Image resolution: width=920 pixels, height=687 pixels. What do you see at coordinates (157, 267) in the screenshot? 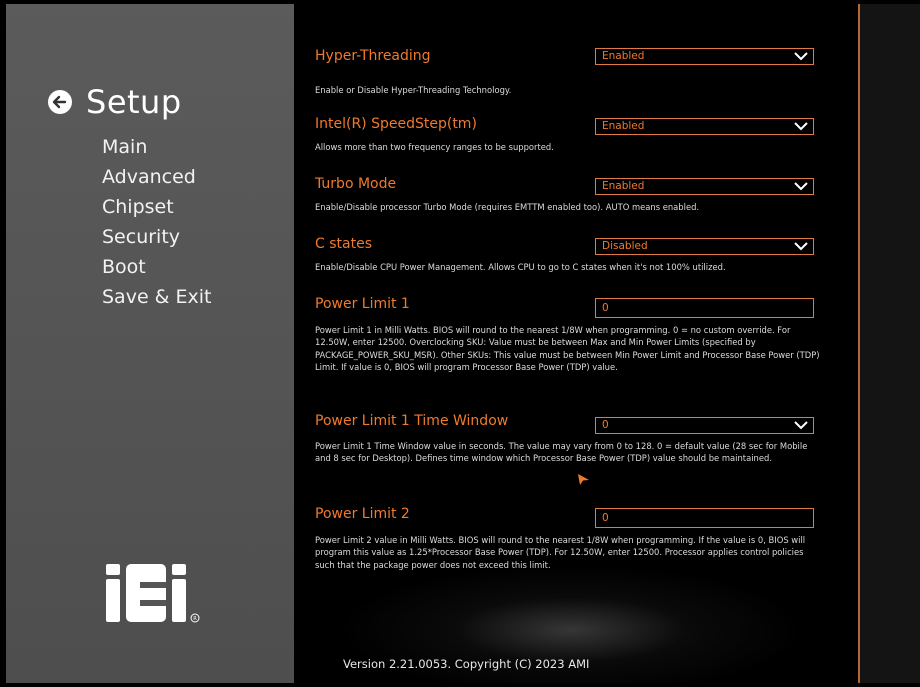
I see `nav-item-boot: Boot` at bounding box center [157, 267].